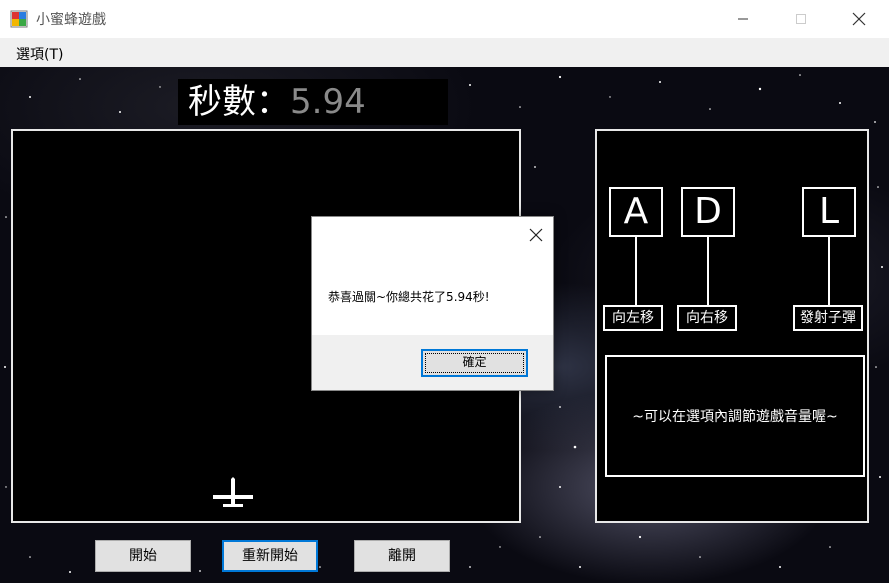 The image size is (889, 583). What do you see at coordinates (328, 102) in the screenshot?
I see `timer-value: 5.94` at bounding box center [328, 102].